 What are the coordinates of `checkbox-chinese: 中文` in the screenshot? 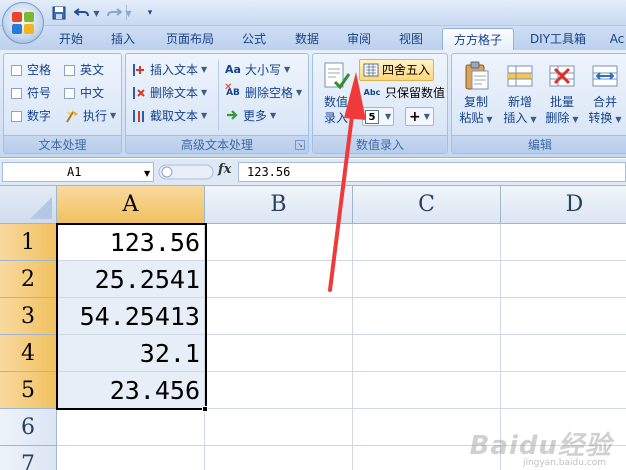 It's located at (84, 93).